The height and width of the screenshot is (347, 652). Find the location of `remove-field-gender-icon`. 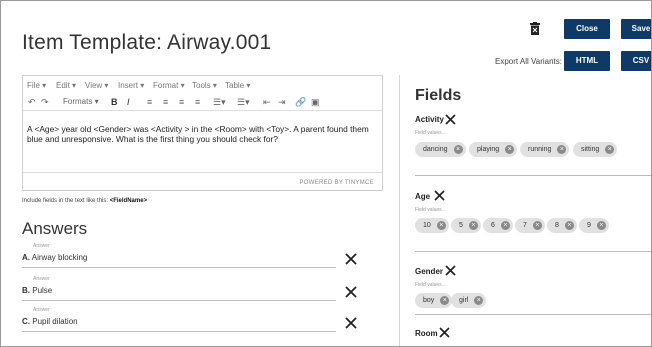

remove-field-gender-icon is located at coordinates (450, 270).